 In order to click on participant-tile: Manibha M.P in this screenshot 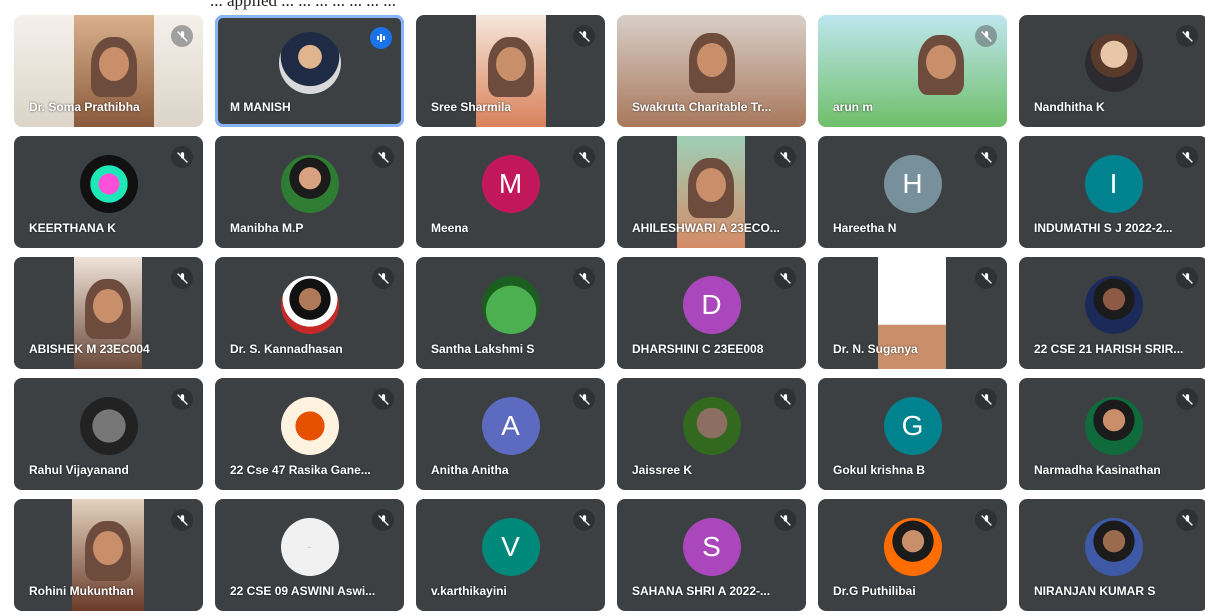, I will do `click(309, 192)`.